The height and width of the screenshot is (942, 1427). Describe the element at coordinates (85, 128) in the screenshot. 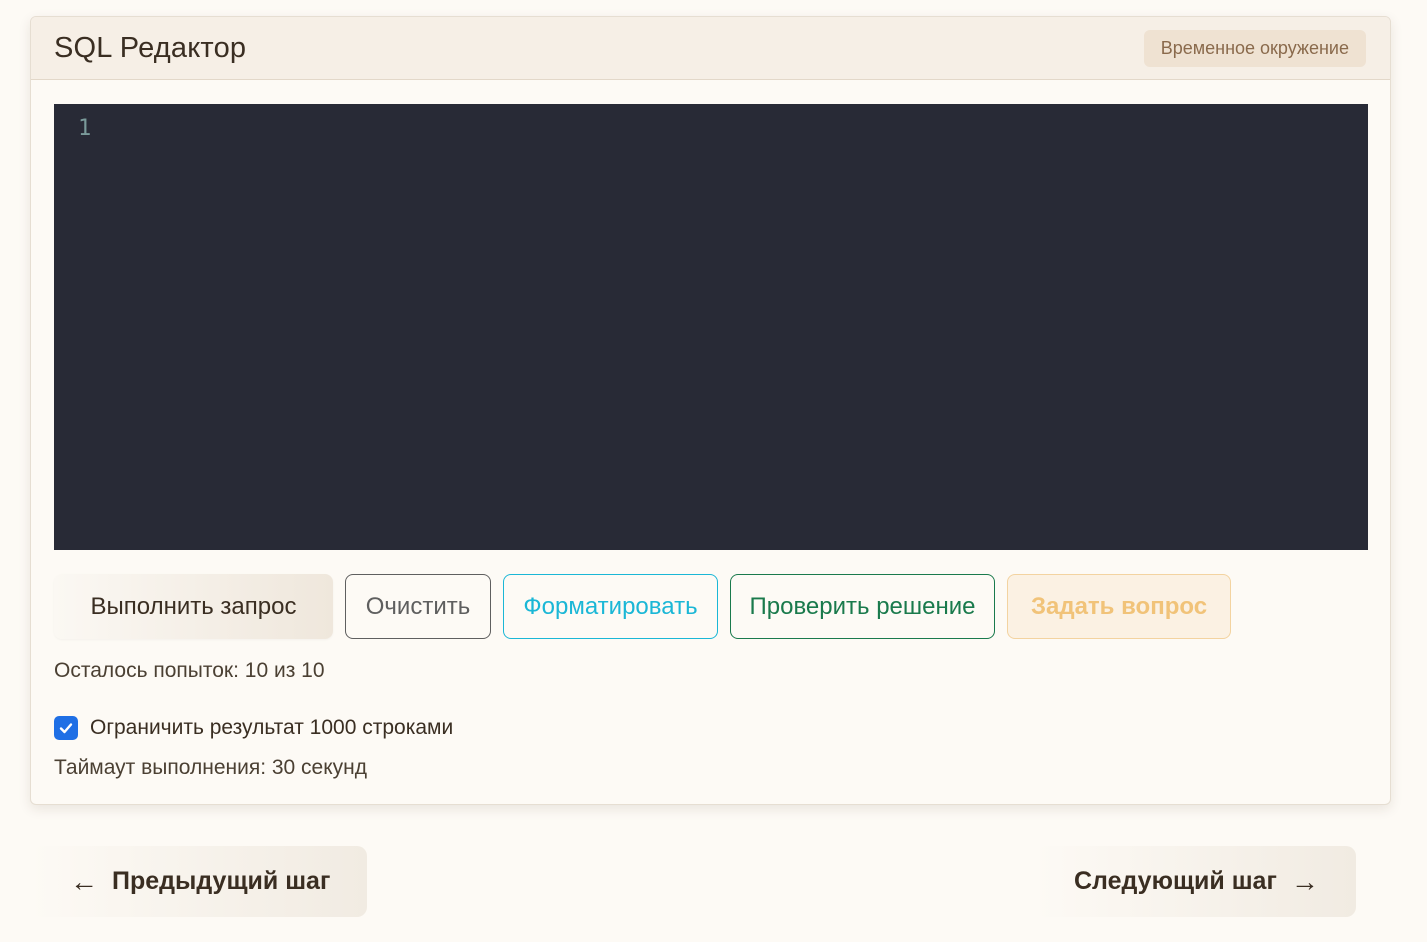

I see `line-number: 1` at that location.